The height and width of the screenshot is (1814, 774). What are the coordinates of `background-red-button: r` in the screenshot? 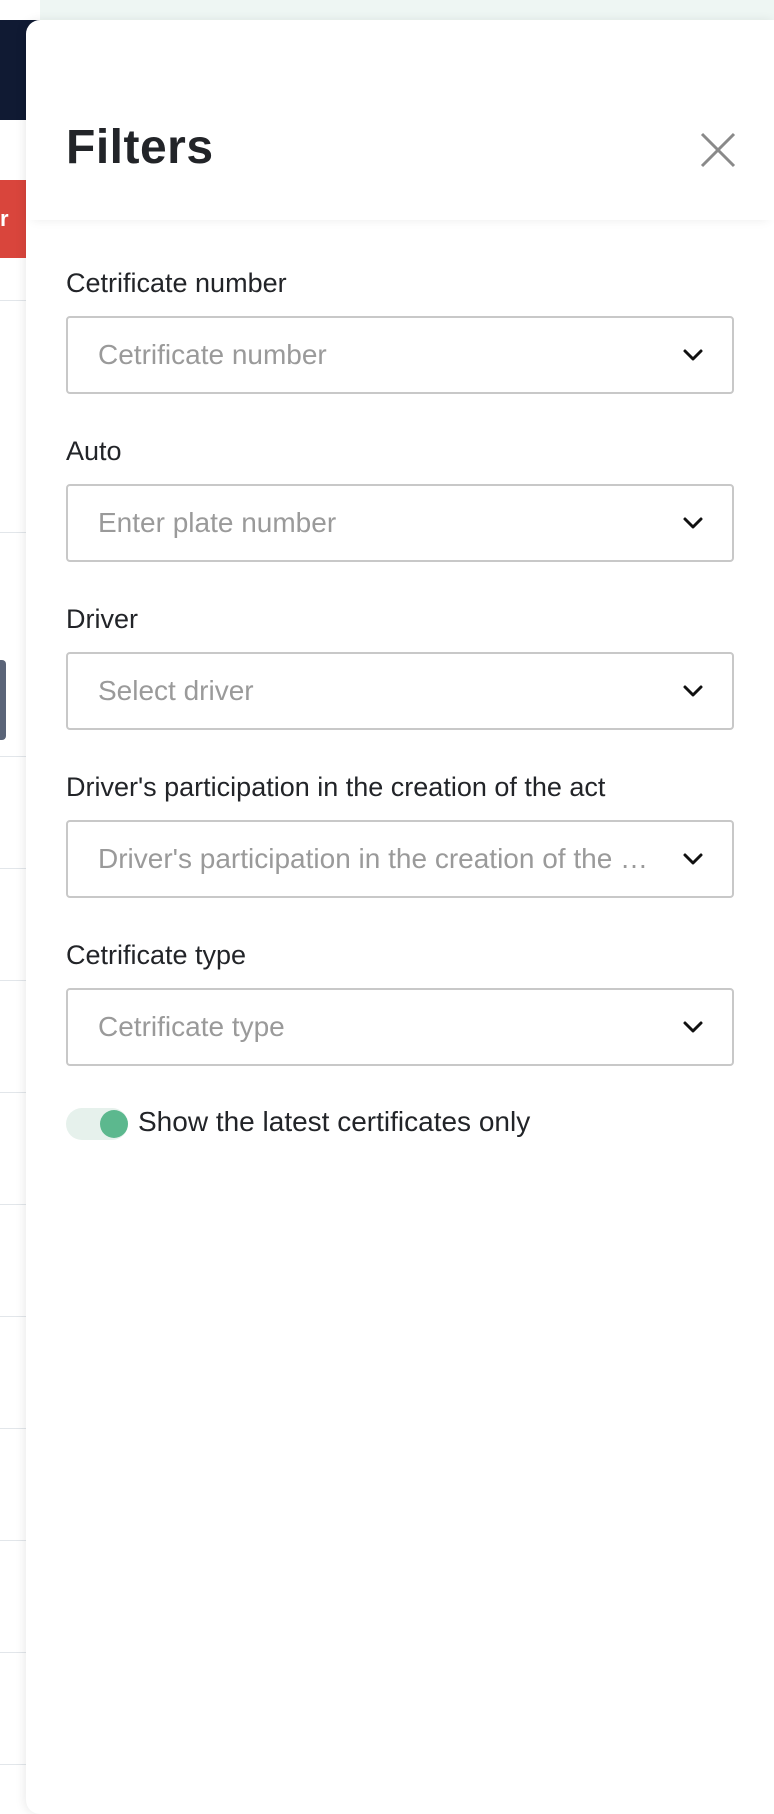 It's located at (13, 219).